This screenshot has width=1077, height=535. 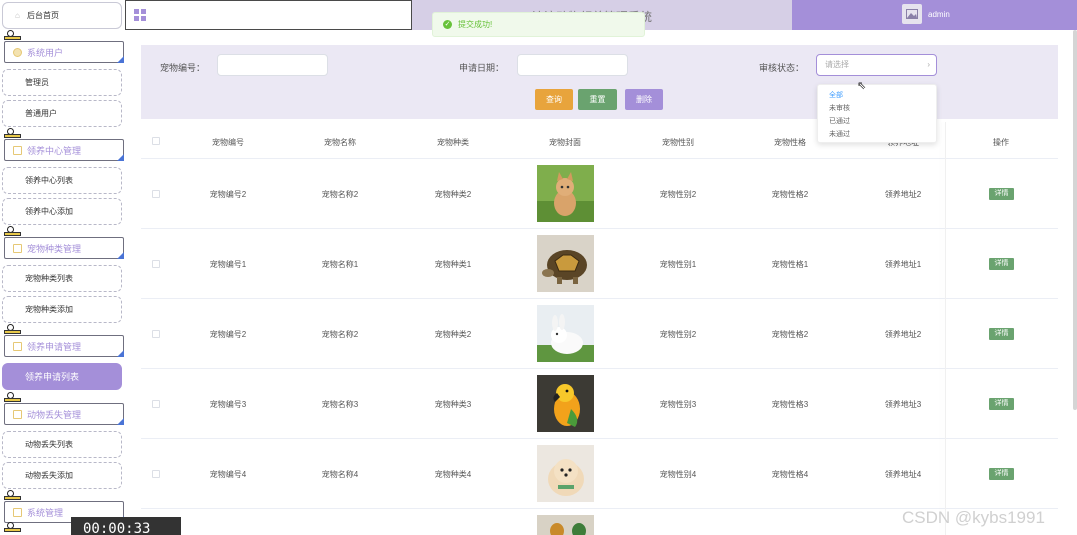 What do you see at coordinates (340, 264) in the screenshot?
I see `cell-pet-name: 宠物名称1` at bounding box center [340, 264].